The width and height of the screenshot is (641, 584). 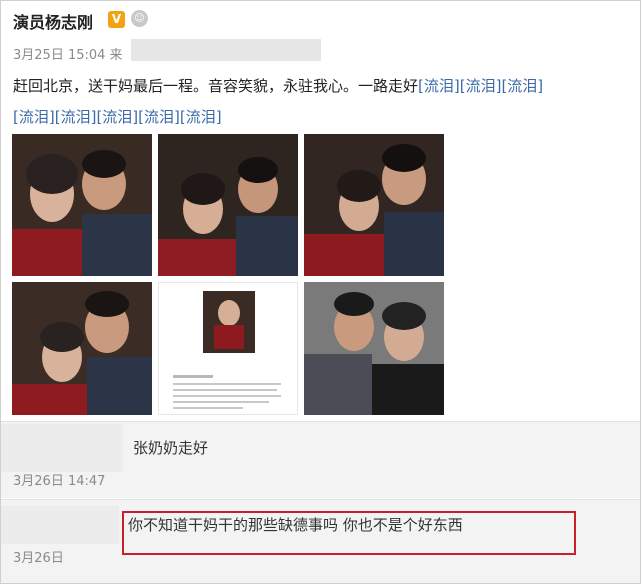 I want to click on redacted-source, so click(x=226, y=50).